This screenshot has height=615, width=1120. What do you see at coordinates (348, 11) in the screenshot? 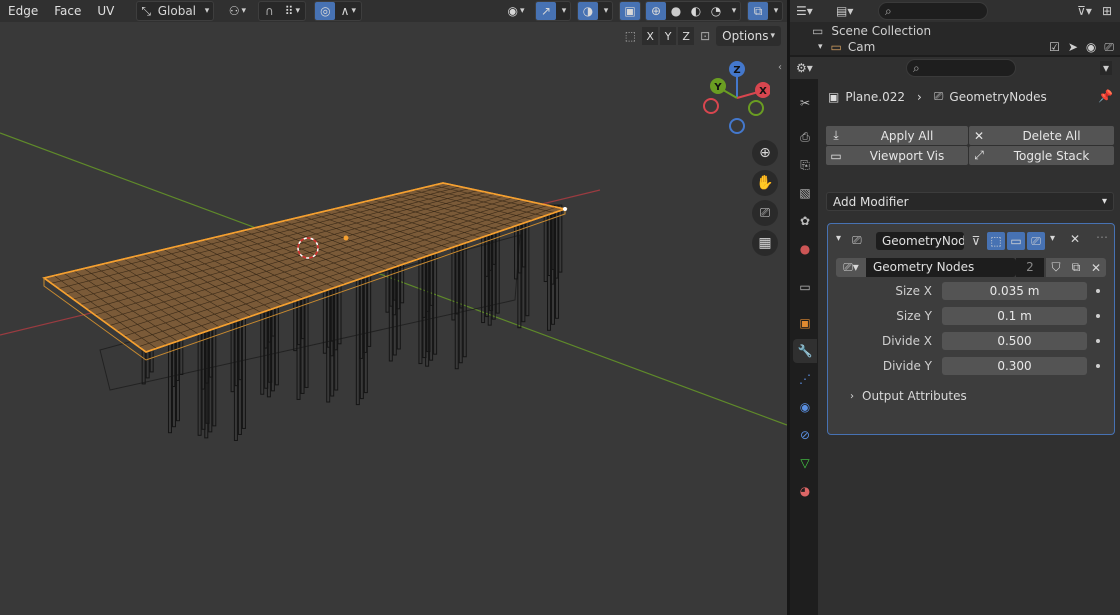
I see `falloff-dropdown: ∧ ▾` at bounding box center [348, 11].